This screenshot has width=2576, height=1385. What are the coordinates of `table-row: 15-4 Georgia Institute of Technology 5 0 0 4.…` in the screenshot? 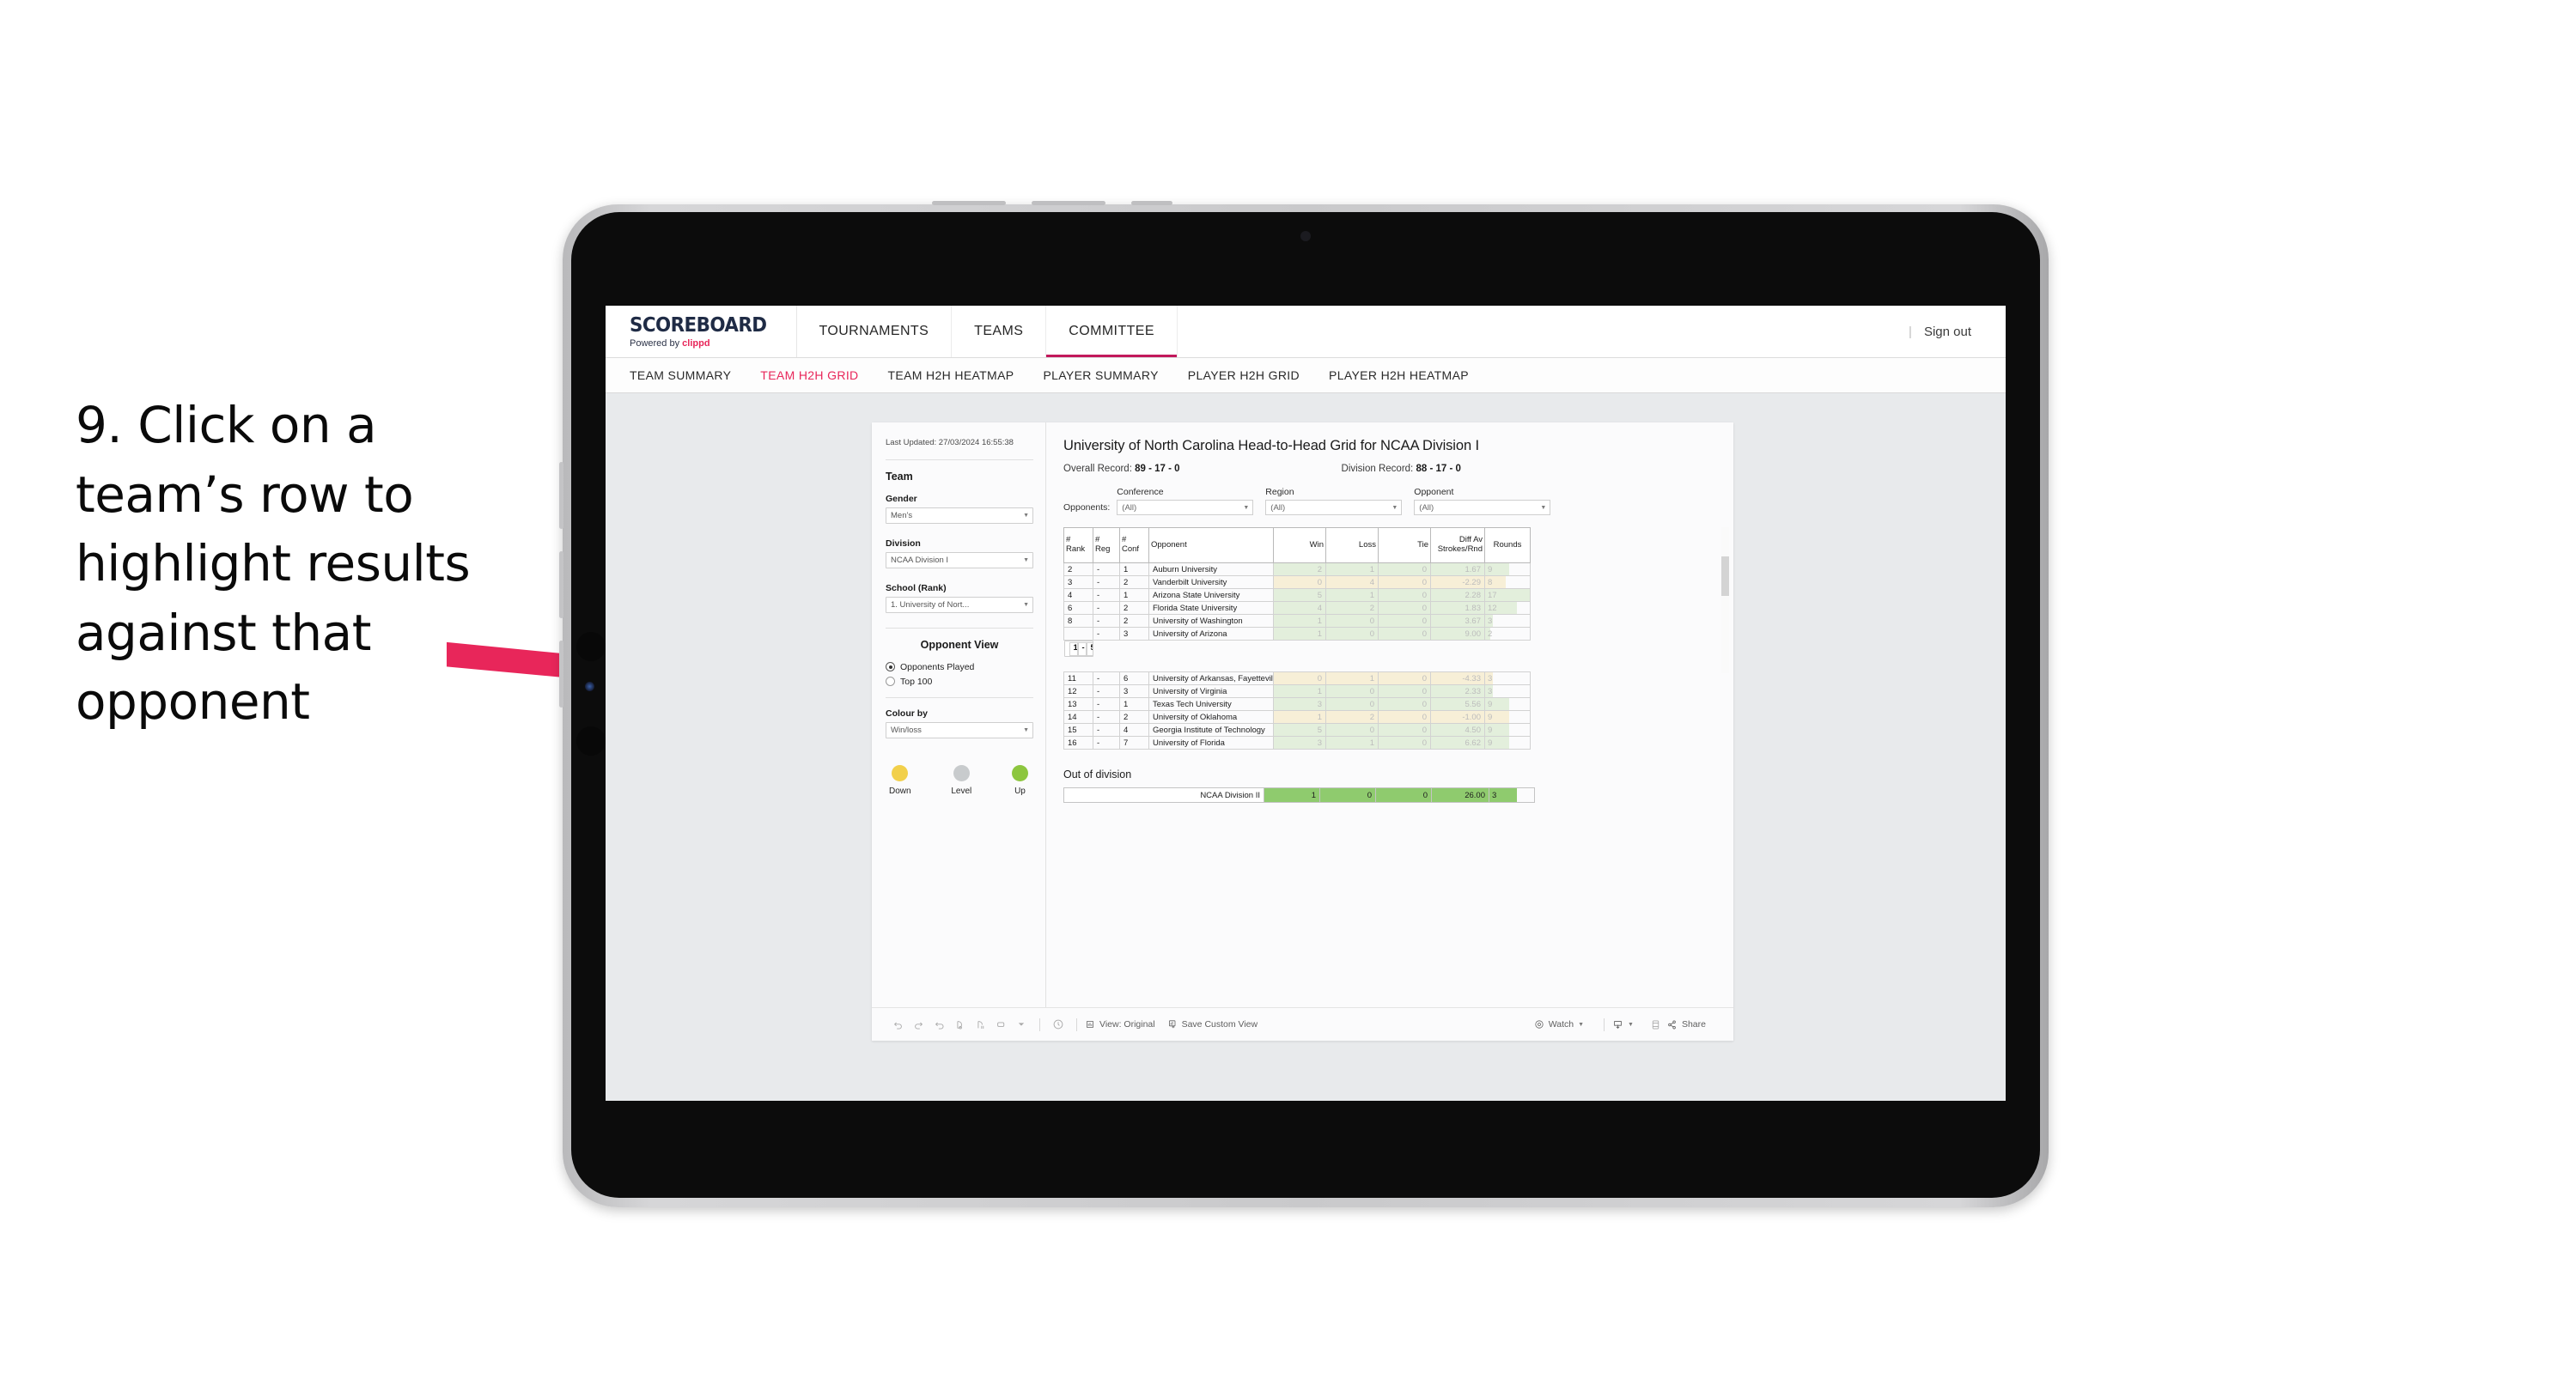 It's located at (1297, 730).